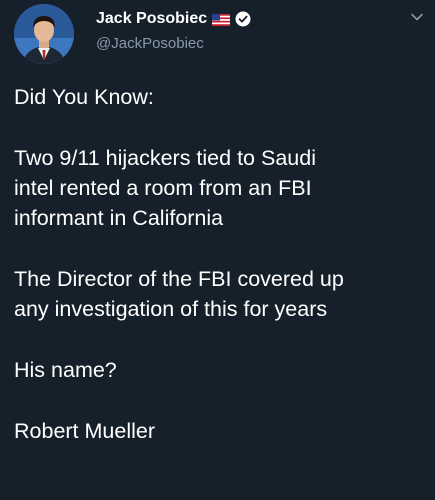  What do you see at coordinates (84, 431) in the screenshot?
I see `tweet-paragraph: Robert Mueller` at bounding box center [84, 431].